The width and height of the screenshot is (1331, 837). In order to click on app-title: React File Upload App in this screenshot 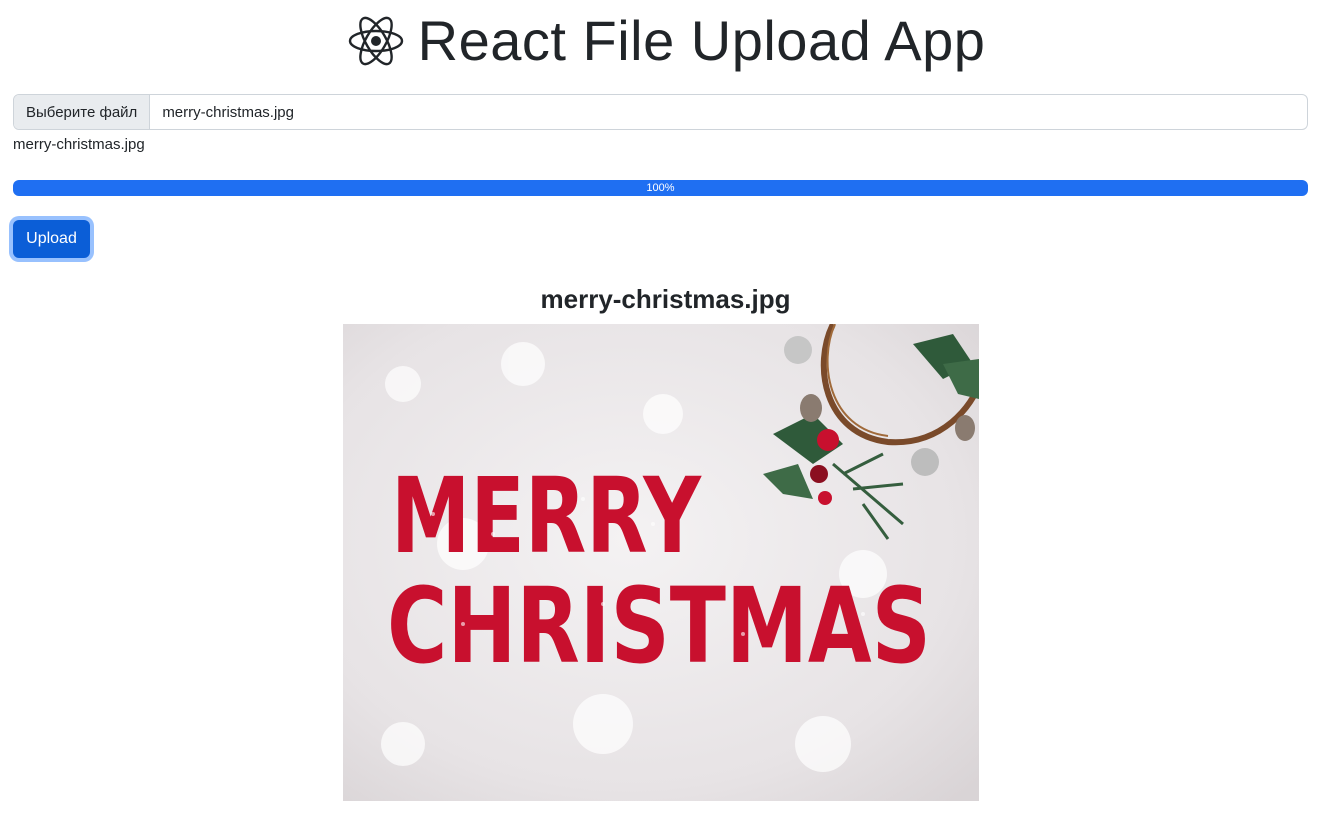, I will do `click(701, 40)`.